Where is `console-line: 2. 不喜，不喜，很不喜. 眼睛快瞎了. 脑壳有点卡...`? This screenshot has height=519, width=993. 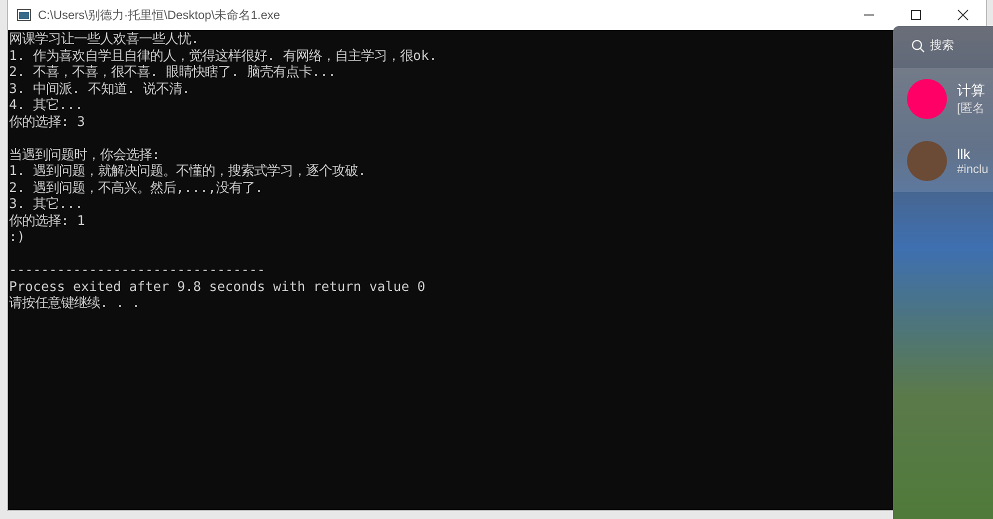 console-line: 2. 不喜，不喜，很不喜. 眼睛快瞎了. 脑壳有点卡... is located at coordinates (172, 73).